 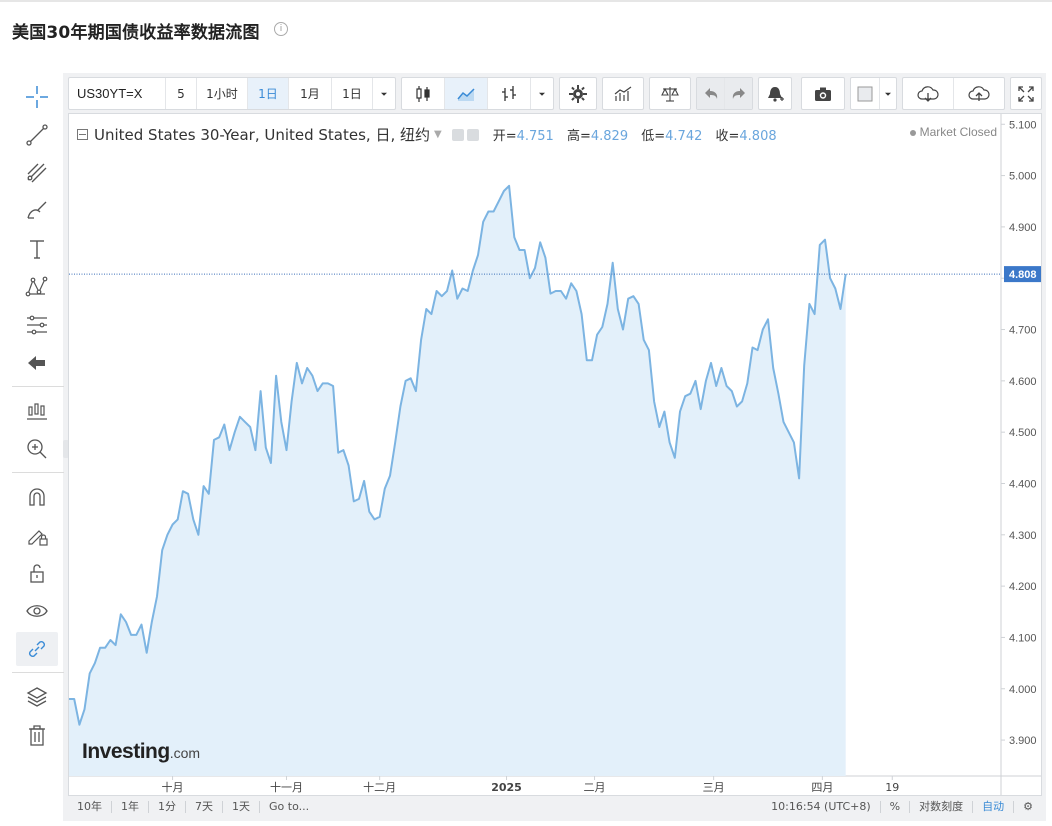 I want to click on high-value: 4.829, so click(x=609, y=136).